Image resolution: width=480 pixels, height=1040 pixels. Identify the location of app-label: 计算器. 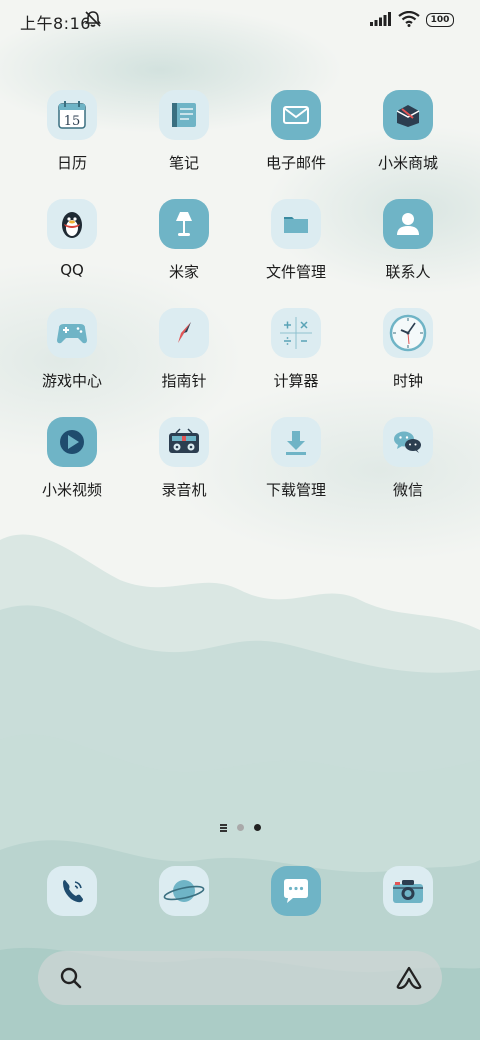
(296, 381).